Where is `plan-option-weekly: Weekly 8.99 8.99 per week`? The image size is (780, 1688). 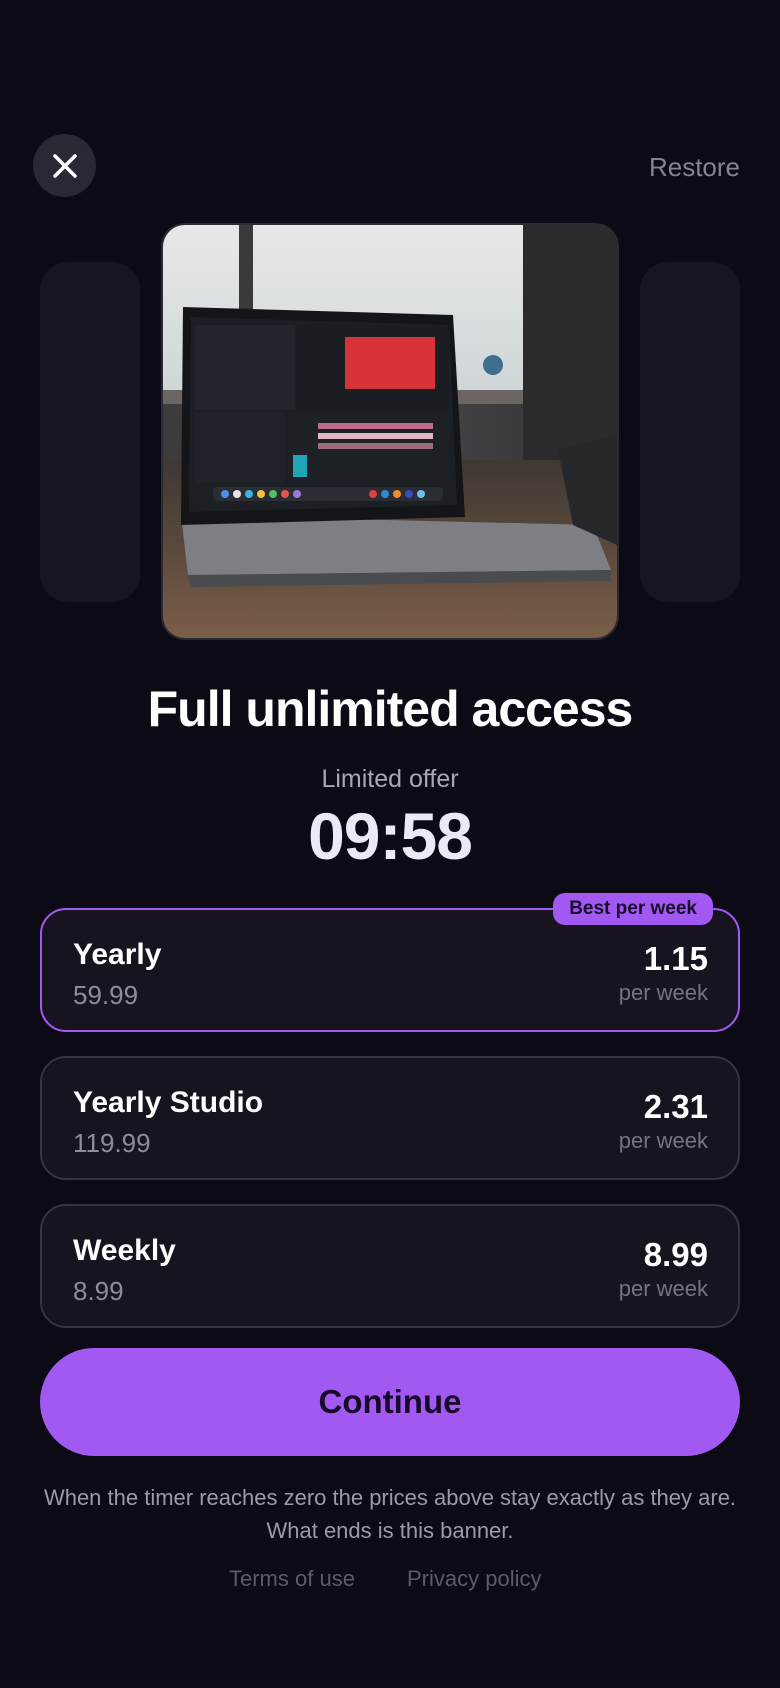 plan-option-weekly: Weekly 8.99 8.99 per week is located at coordinates (390, 1266).